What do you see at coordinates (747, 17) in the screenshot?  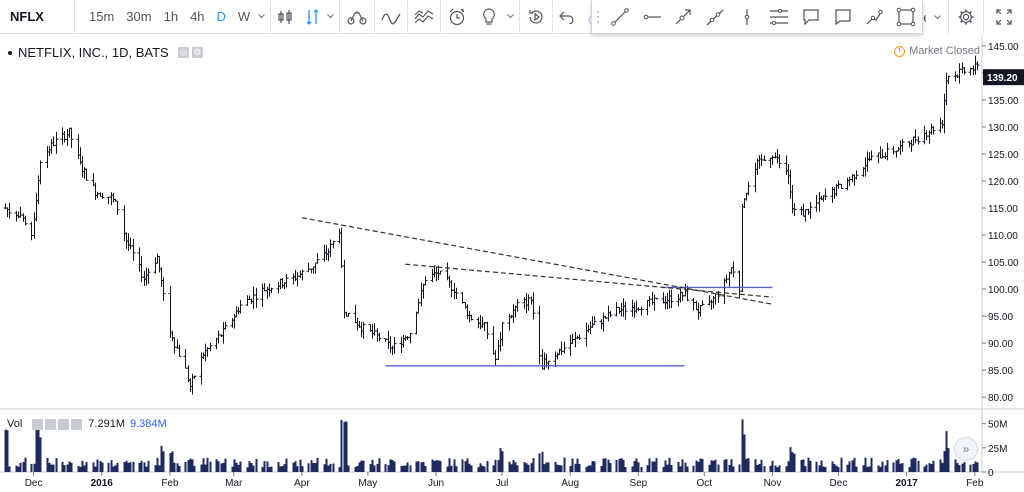 I see `vertical-line-icon` at bounding box center [747, 17].